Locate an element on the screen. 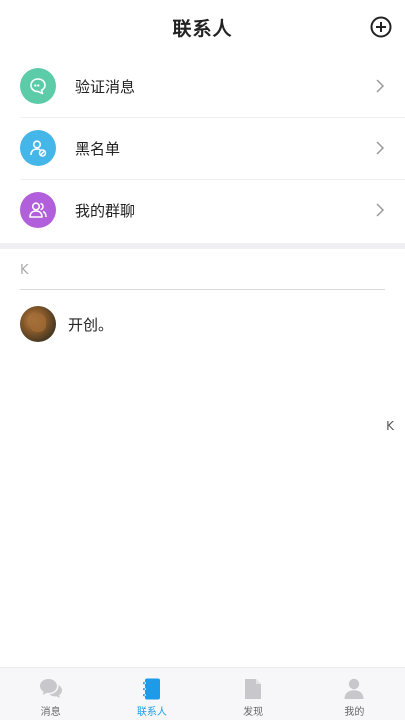  contact-name: 开创。 is located at coordinates (91, 324).